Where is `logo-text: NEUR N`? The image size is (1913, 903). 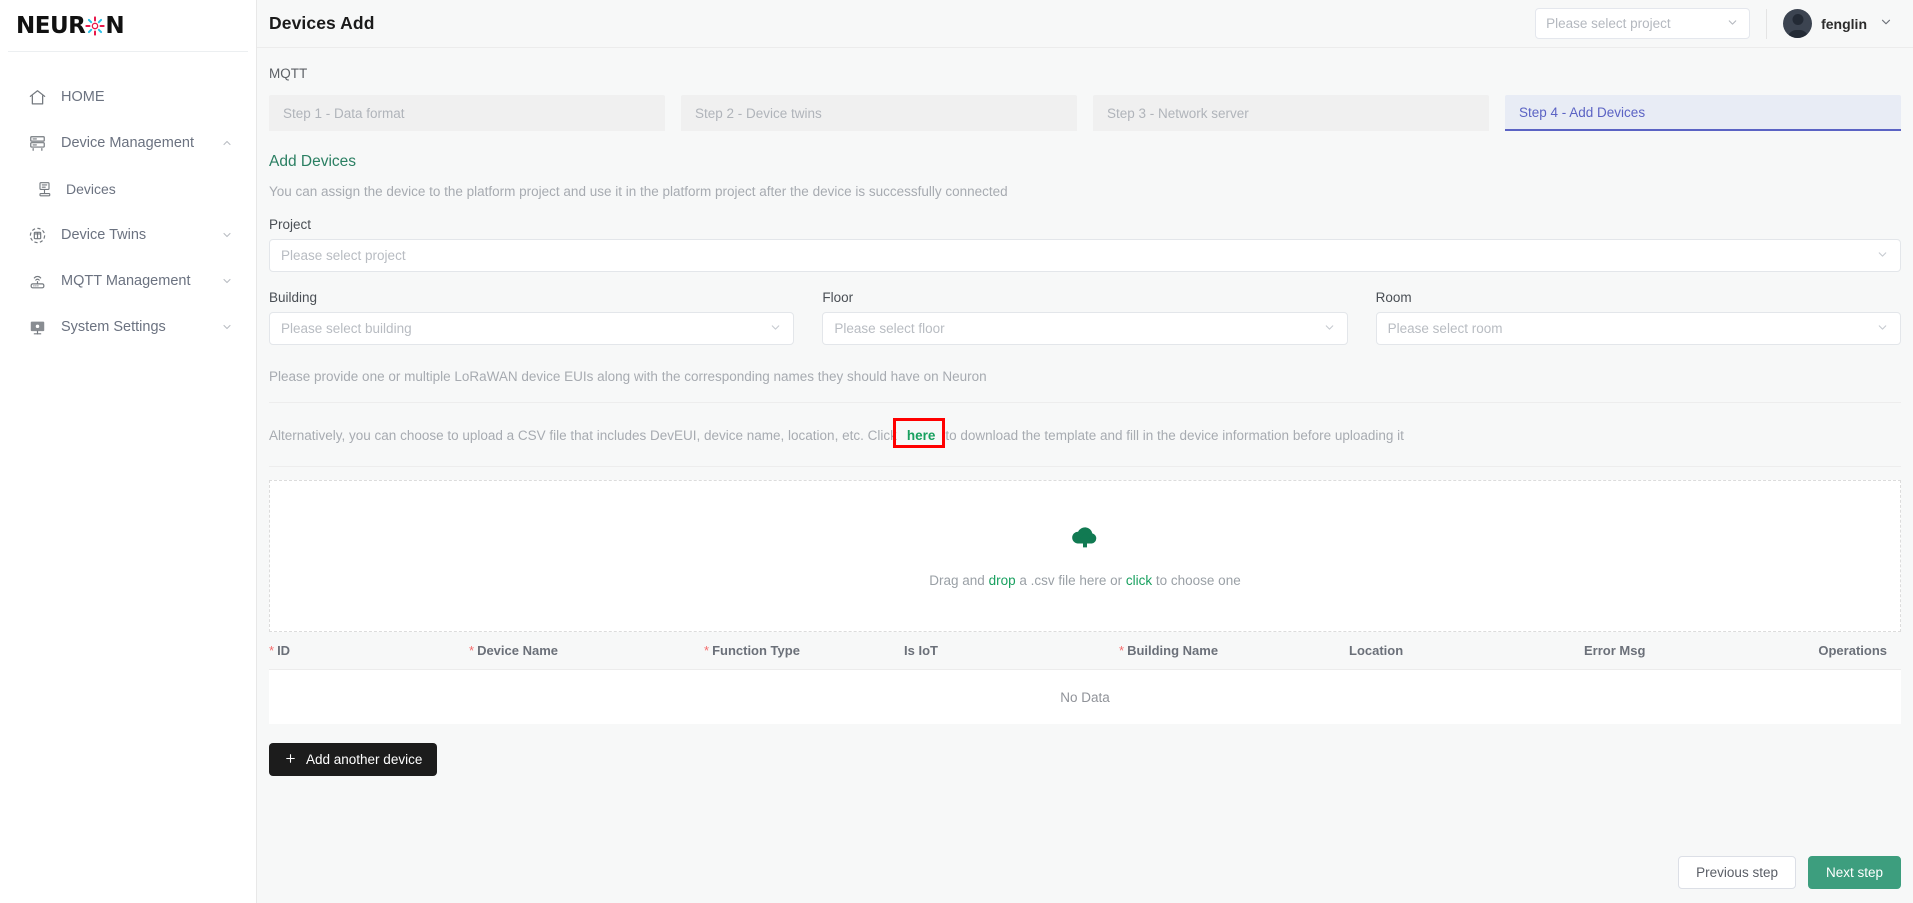
logo-text: NEUR N is located at coordinates (70, 25).